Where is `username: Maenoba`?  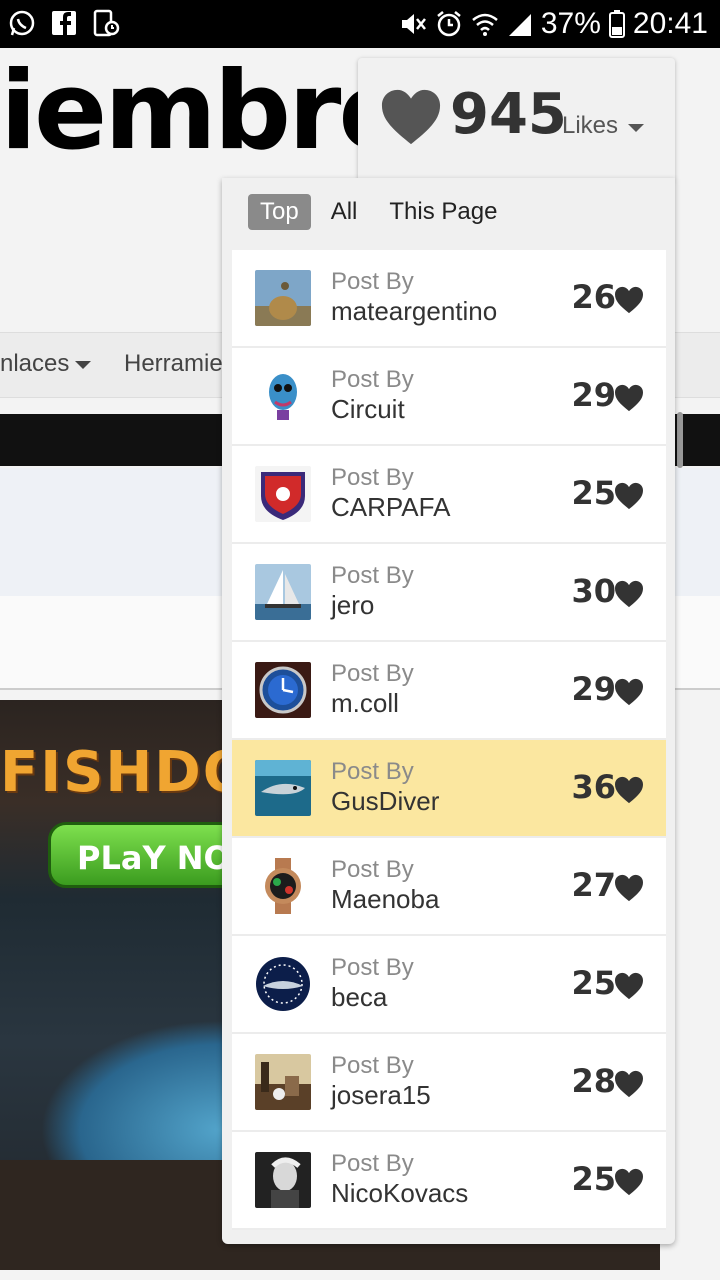 username: Maenoba is located at coordinates (385, 899).